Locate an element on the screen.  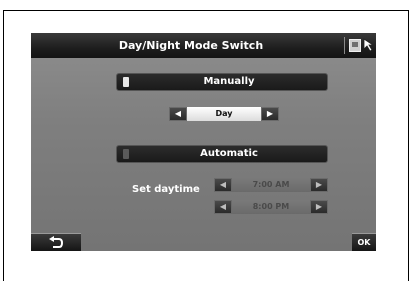
frame-right-border is located at coordinates (408, 145).